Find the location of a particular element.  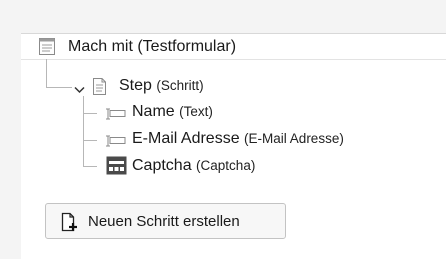

tree-item-field: E-Mail Adresse (E-Mail Adresse) is located at coordinates (271, 140).